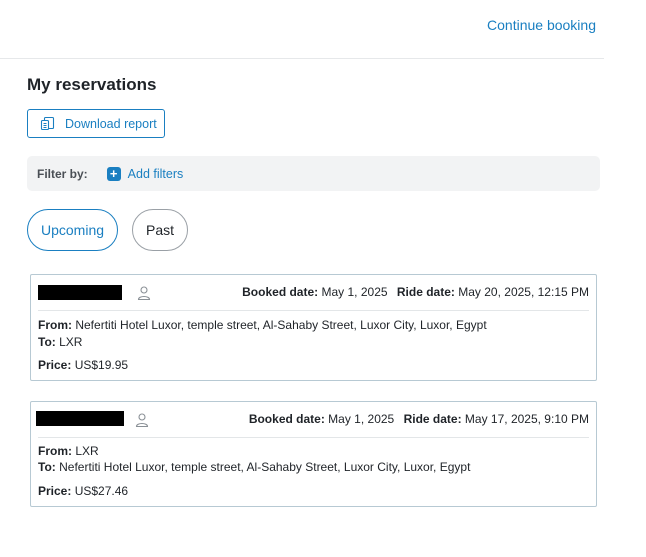  I want to click on filter-label: Filter by:, so click(62, 173).